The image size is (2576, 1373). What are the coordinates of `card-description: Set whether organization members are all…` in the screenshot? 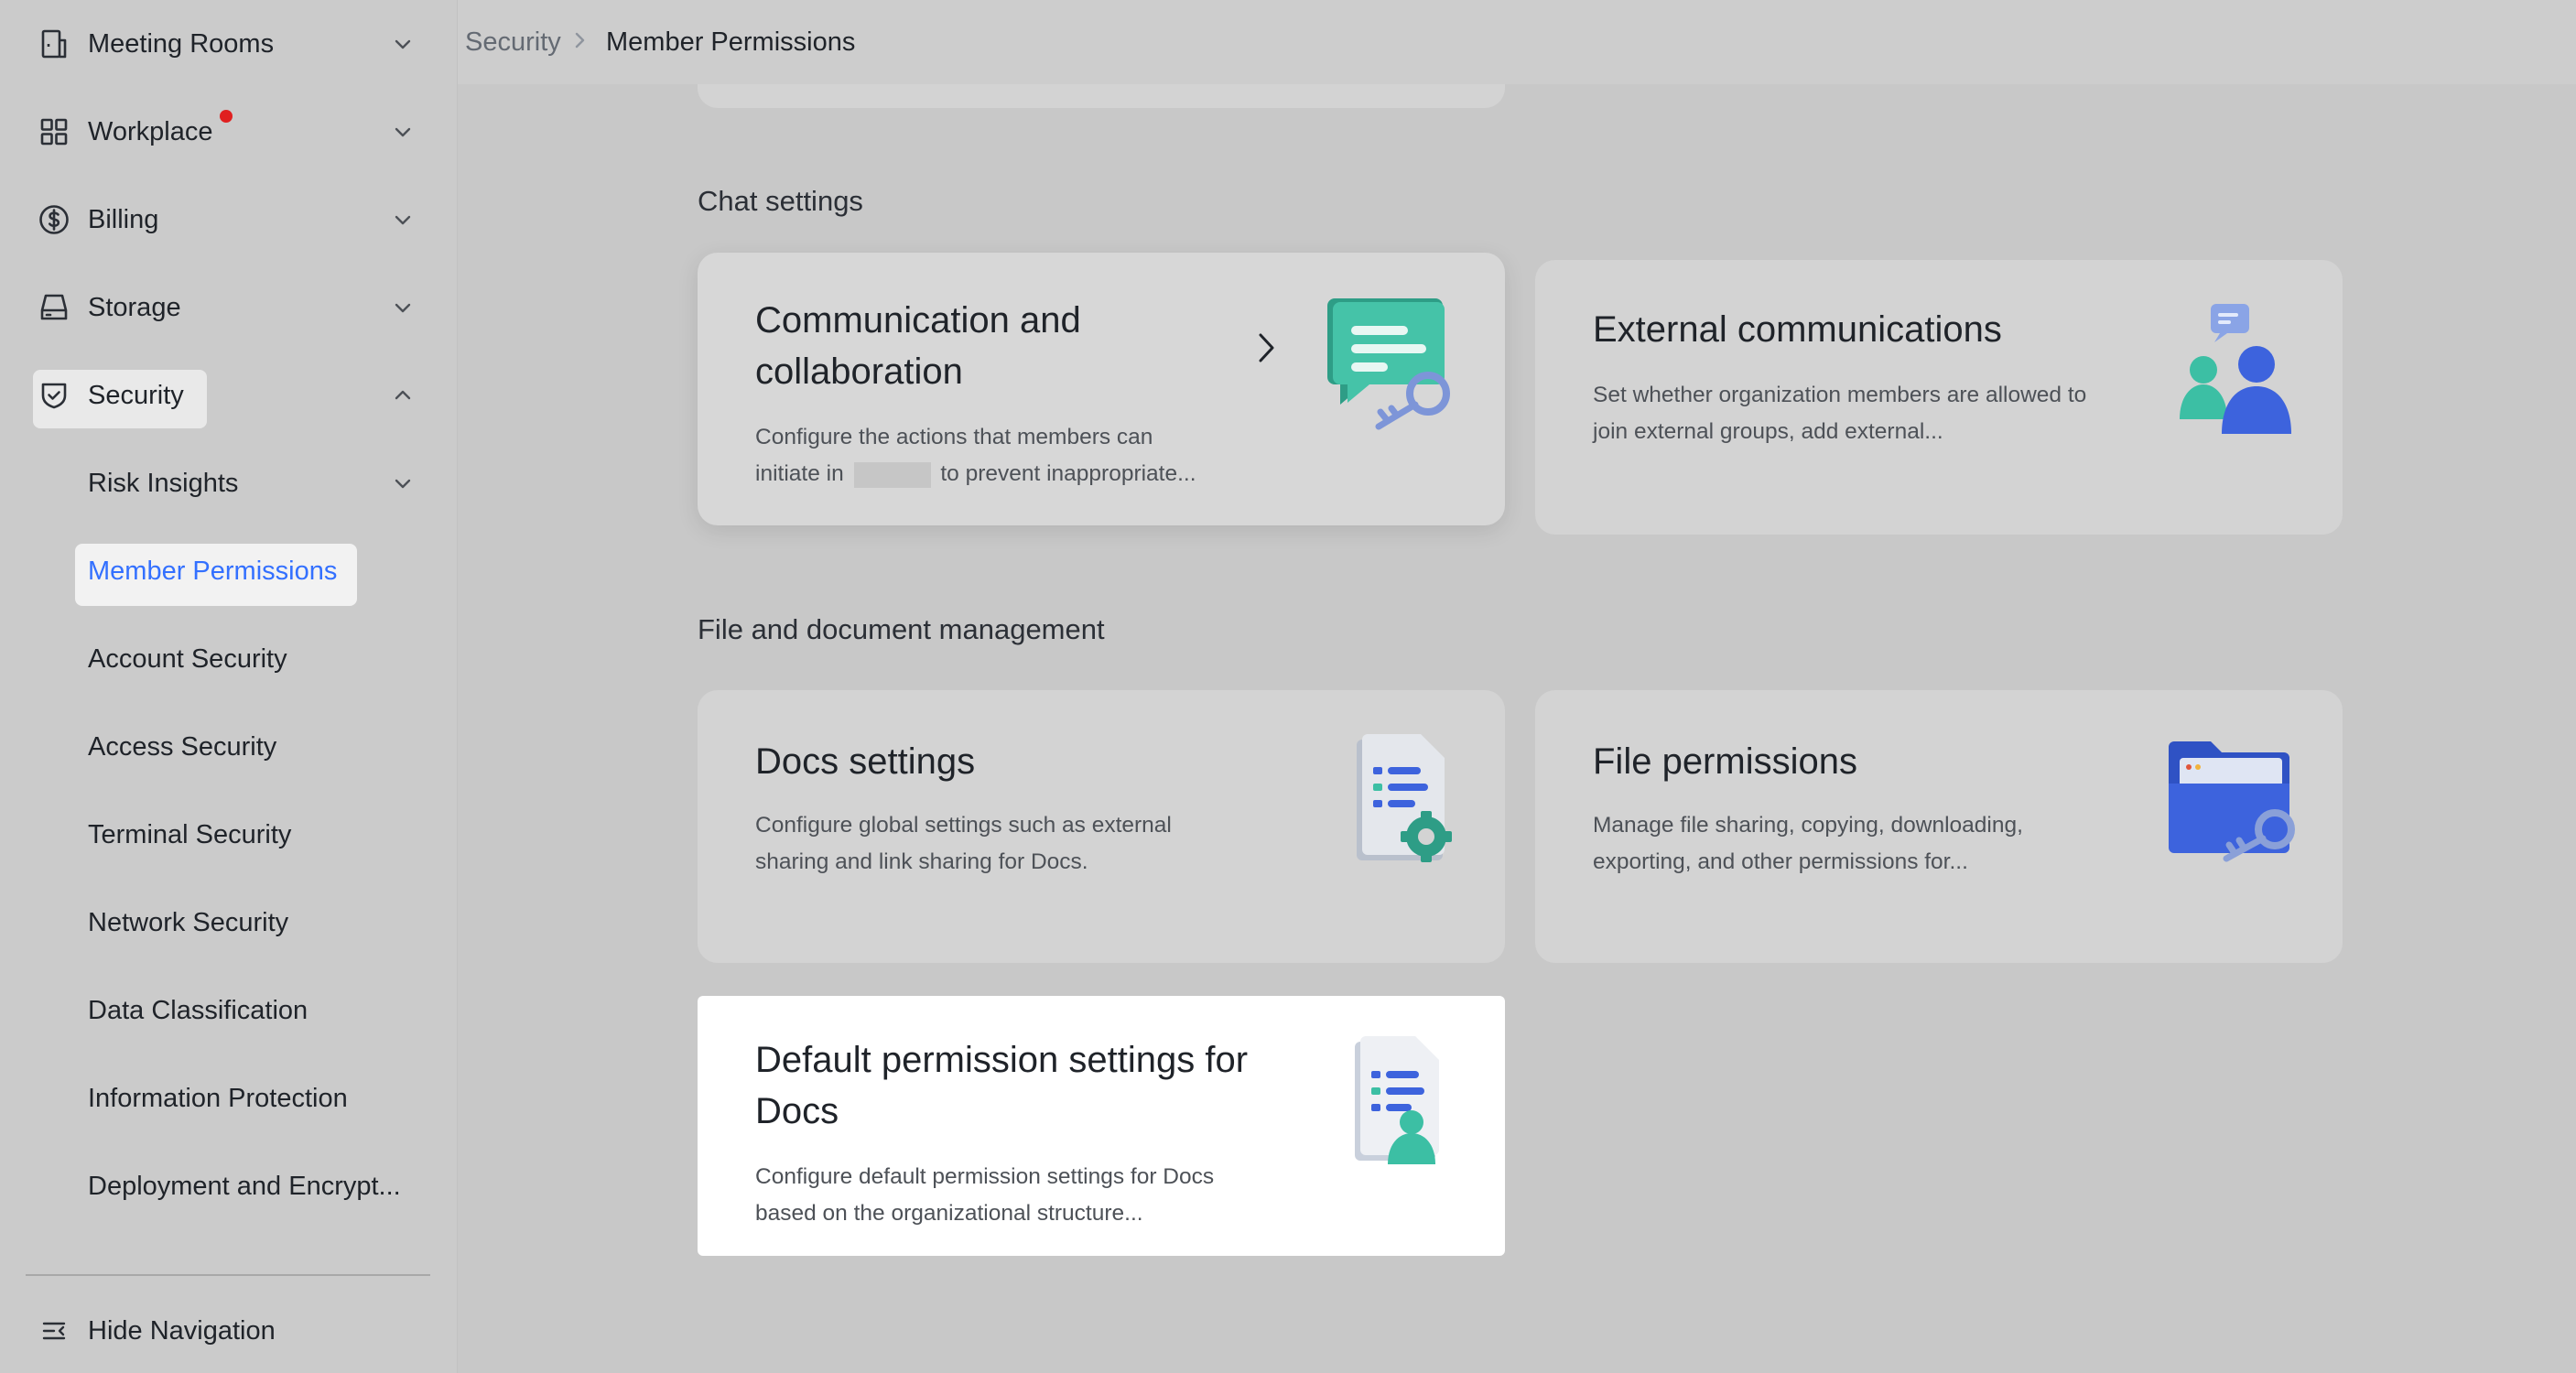 It's located at (1840, 413).